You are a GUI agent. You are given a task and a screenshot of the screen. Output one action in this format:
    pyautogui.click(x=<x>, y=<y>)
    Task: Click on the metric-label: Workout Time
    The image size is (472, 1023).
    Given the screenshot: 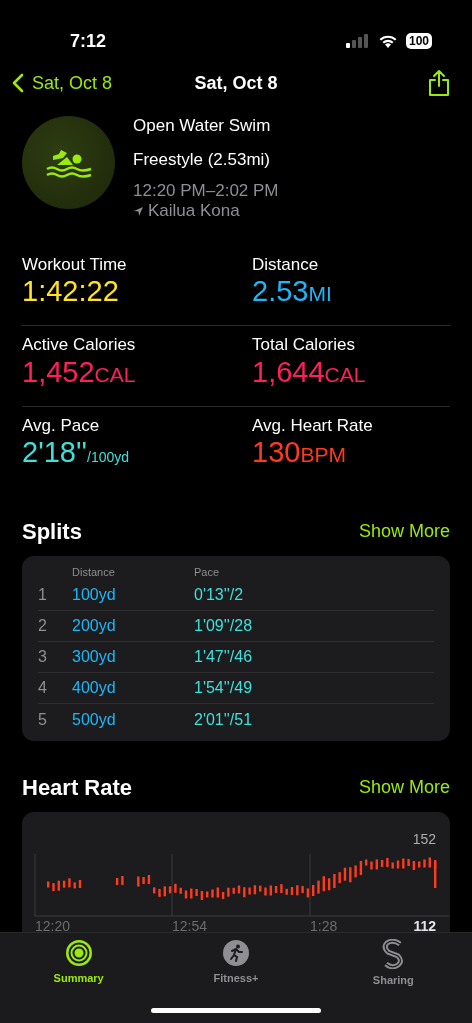 What is the action you would take?
    pyautogui.click(x=75, y=264)
    